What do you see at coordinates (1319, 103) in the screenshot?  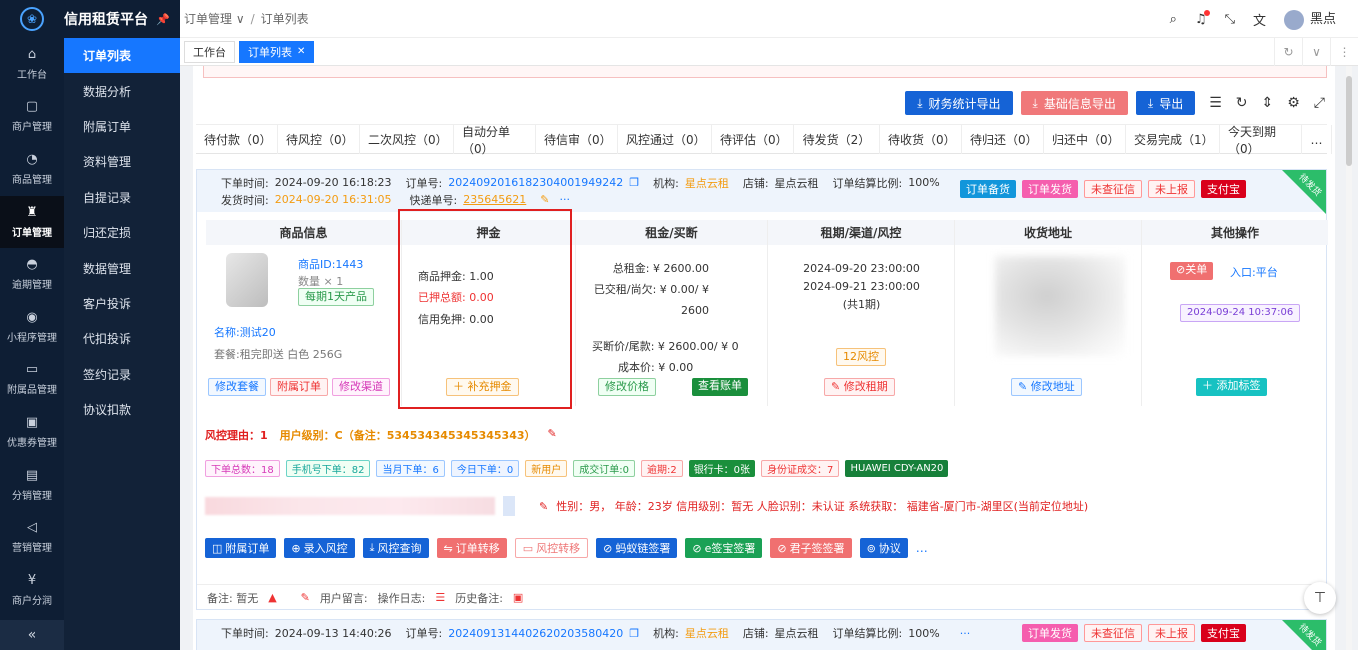 I see `fullscreen-icon: ⤢` at bounding box center [1319, 103].